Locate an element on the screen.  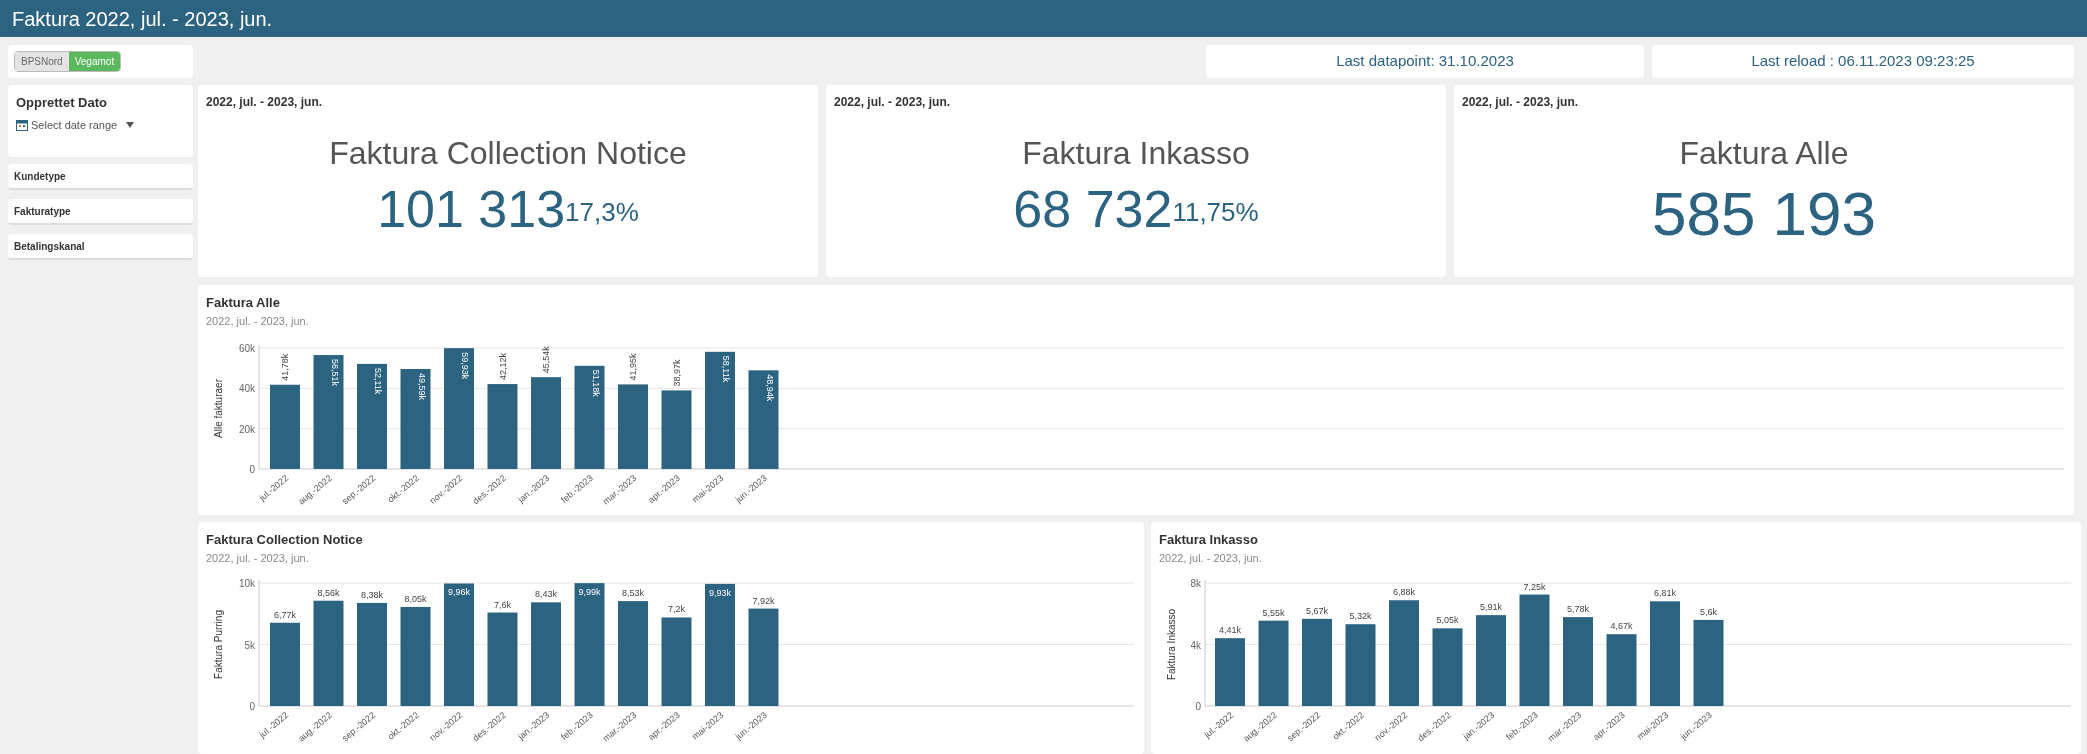
info-label: Last datapoint: 31.10.2023 is located at coordinates (1425, 61).